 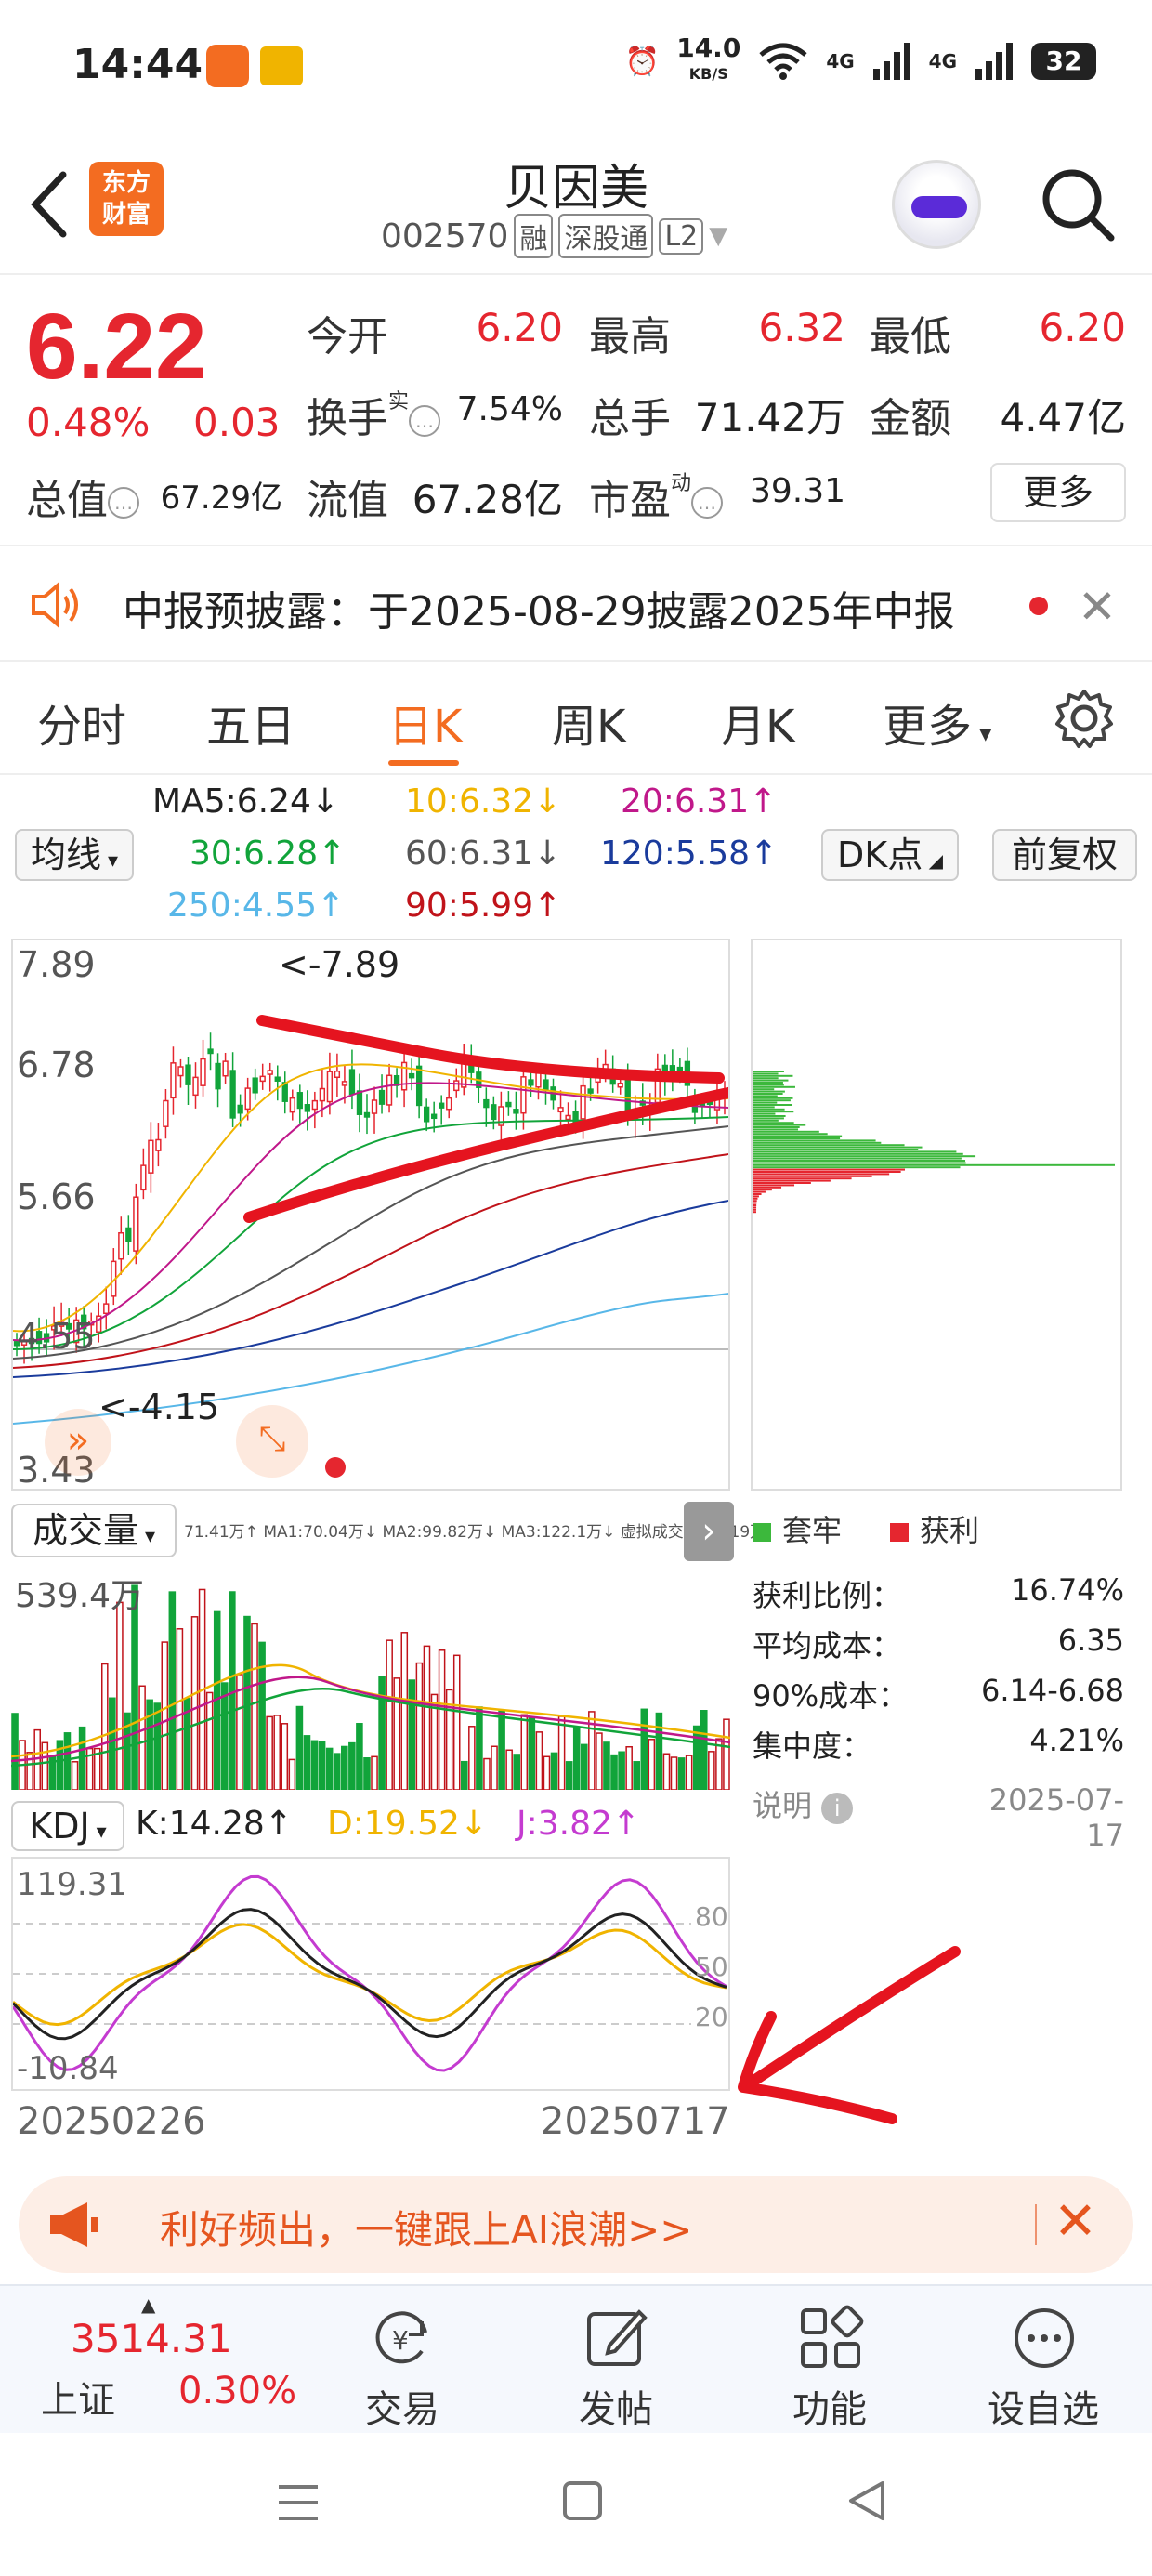 What do you see at coordinates (938, 1693) in the screenshot?
I see `stat-90-cost: 90%成本： 6.14-6.68` at bounding box center [938, 1693].